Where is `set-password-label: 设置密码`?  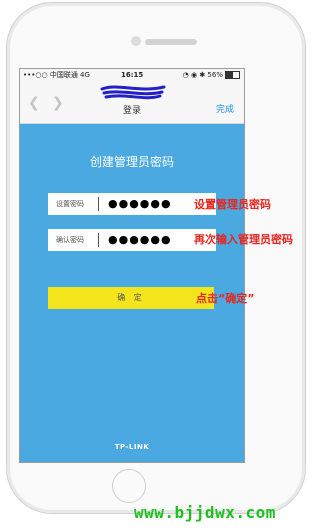
set-password-label: 设置密码 is located at coordinates (70, 204).